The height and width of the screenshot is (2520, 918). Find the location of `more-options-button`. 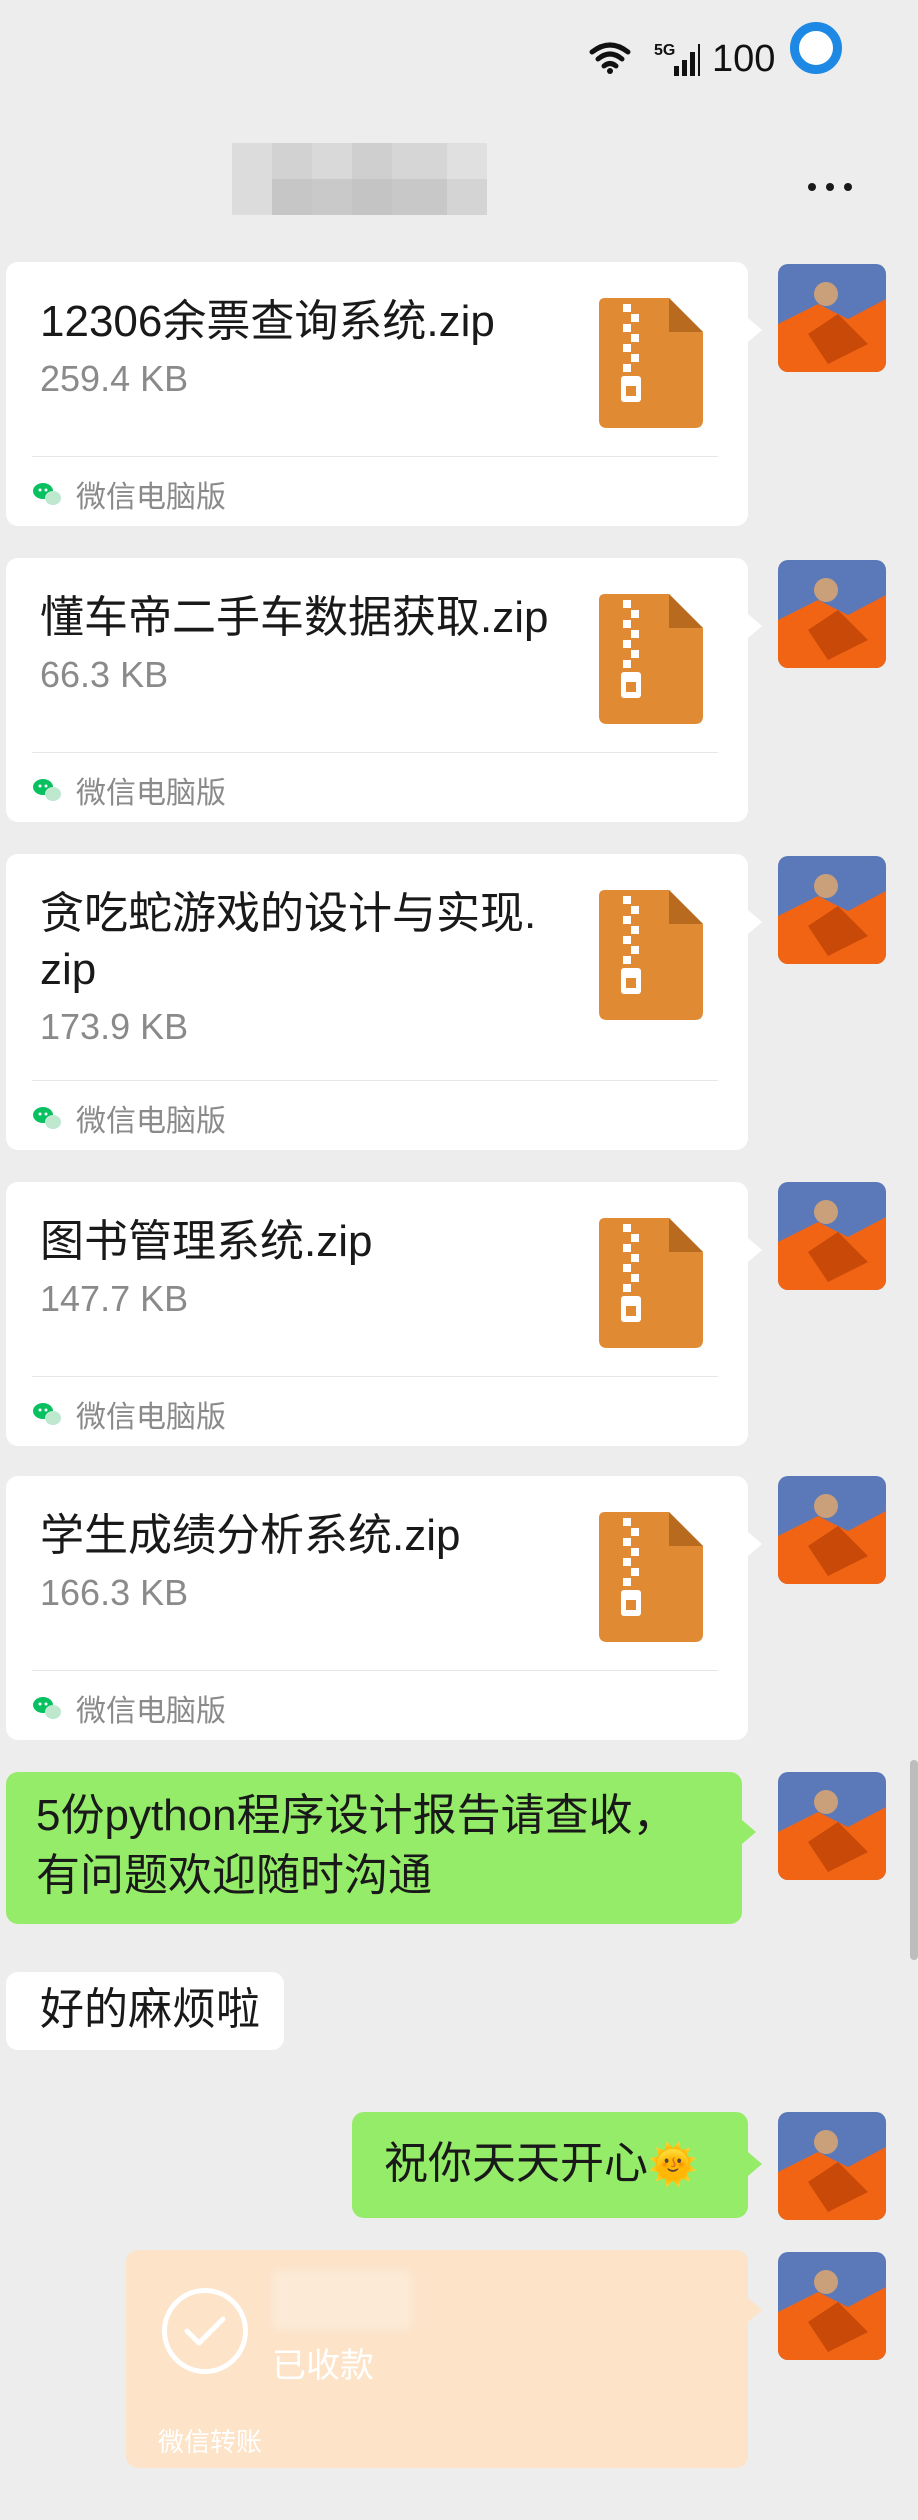

more-options-button is located at coordinates (838, 186).